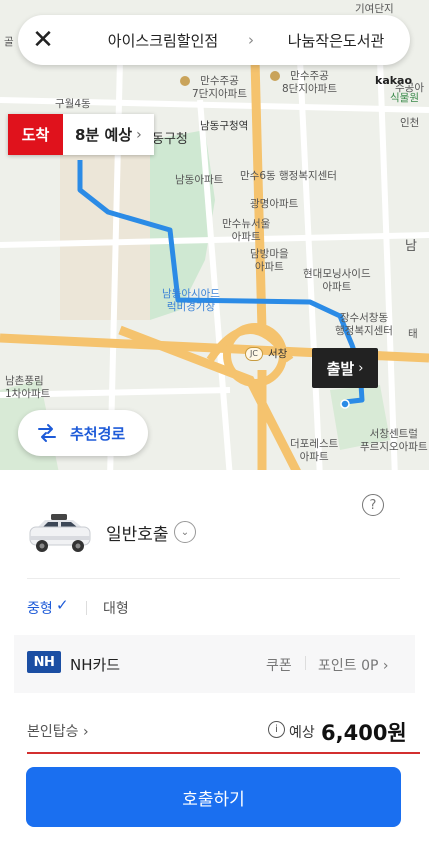 The height and width of the screenshot is (850, 429). What do you see at coordinates (60, 533) in the screenshot?
I see `taxi-icon` at bounding box center [60, 533].